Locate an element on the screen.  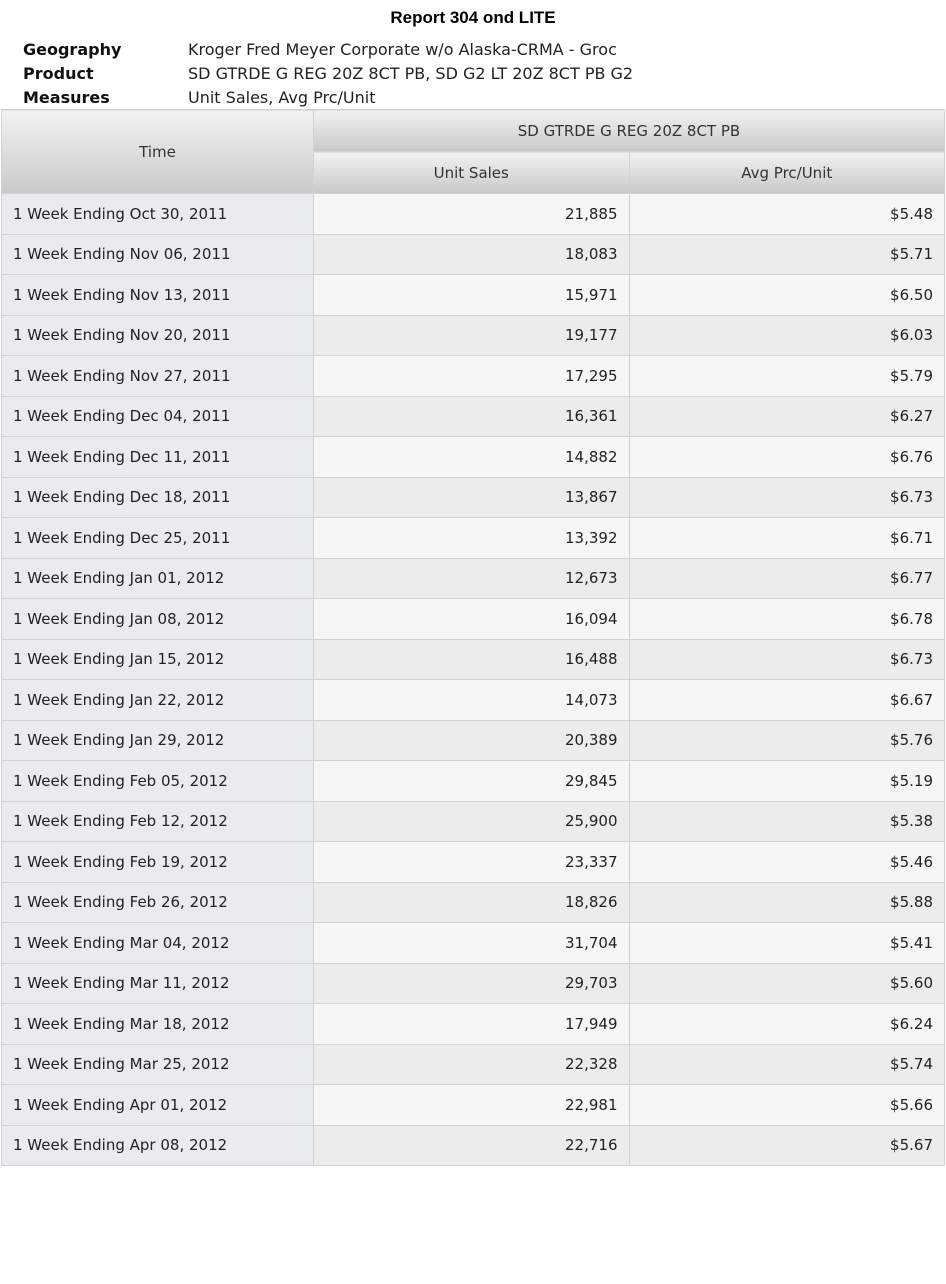
time-cell: 1 Week Ending Feb 05, 2012 is located at coordinates (157, 781).